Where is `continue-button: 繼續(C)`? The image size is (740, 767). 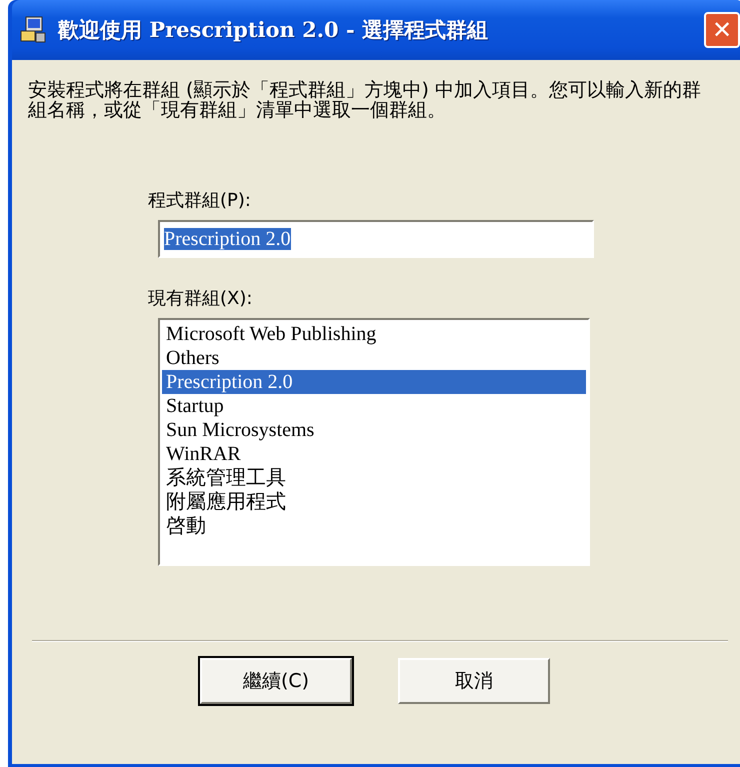
continue-button: 繼續(C) is located at coordinates (276, 681).